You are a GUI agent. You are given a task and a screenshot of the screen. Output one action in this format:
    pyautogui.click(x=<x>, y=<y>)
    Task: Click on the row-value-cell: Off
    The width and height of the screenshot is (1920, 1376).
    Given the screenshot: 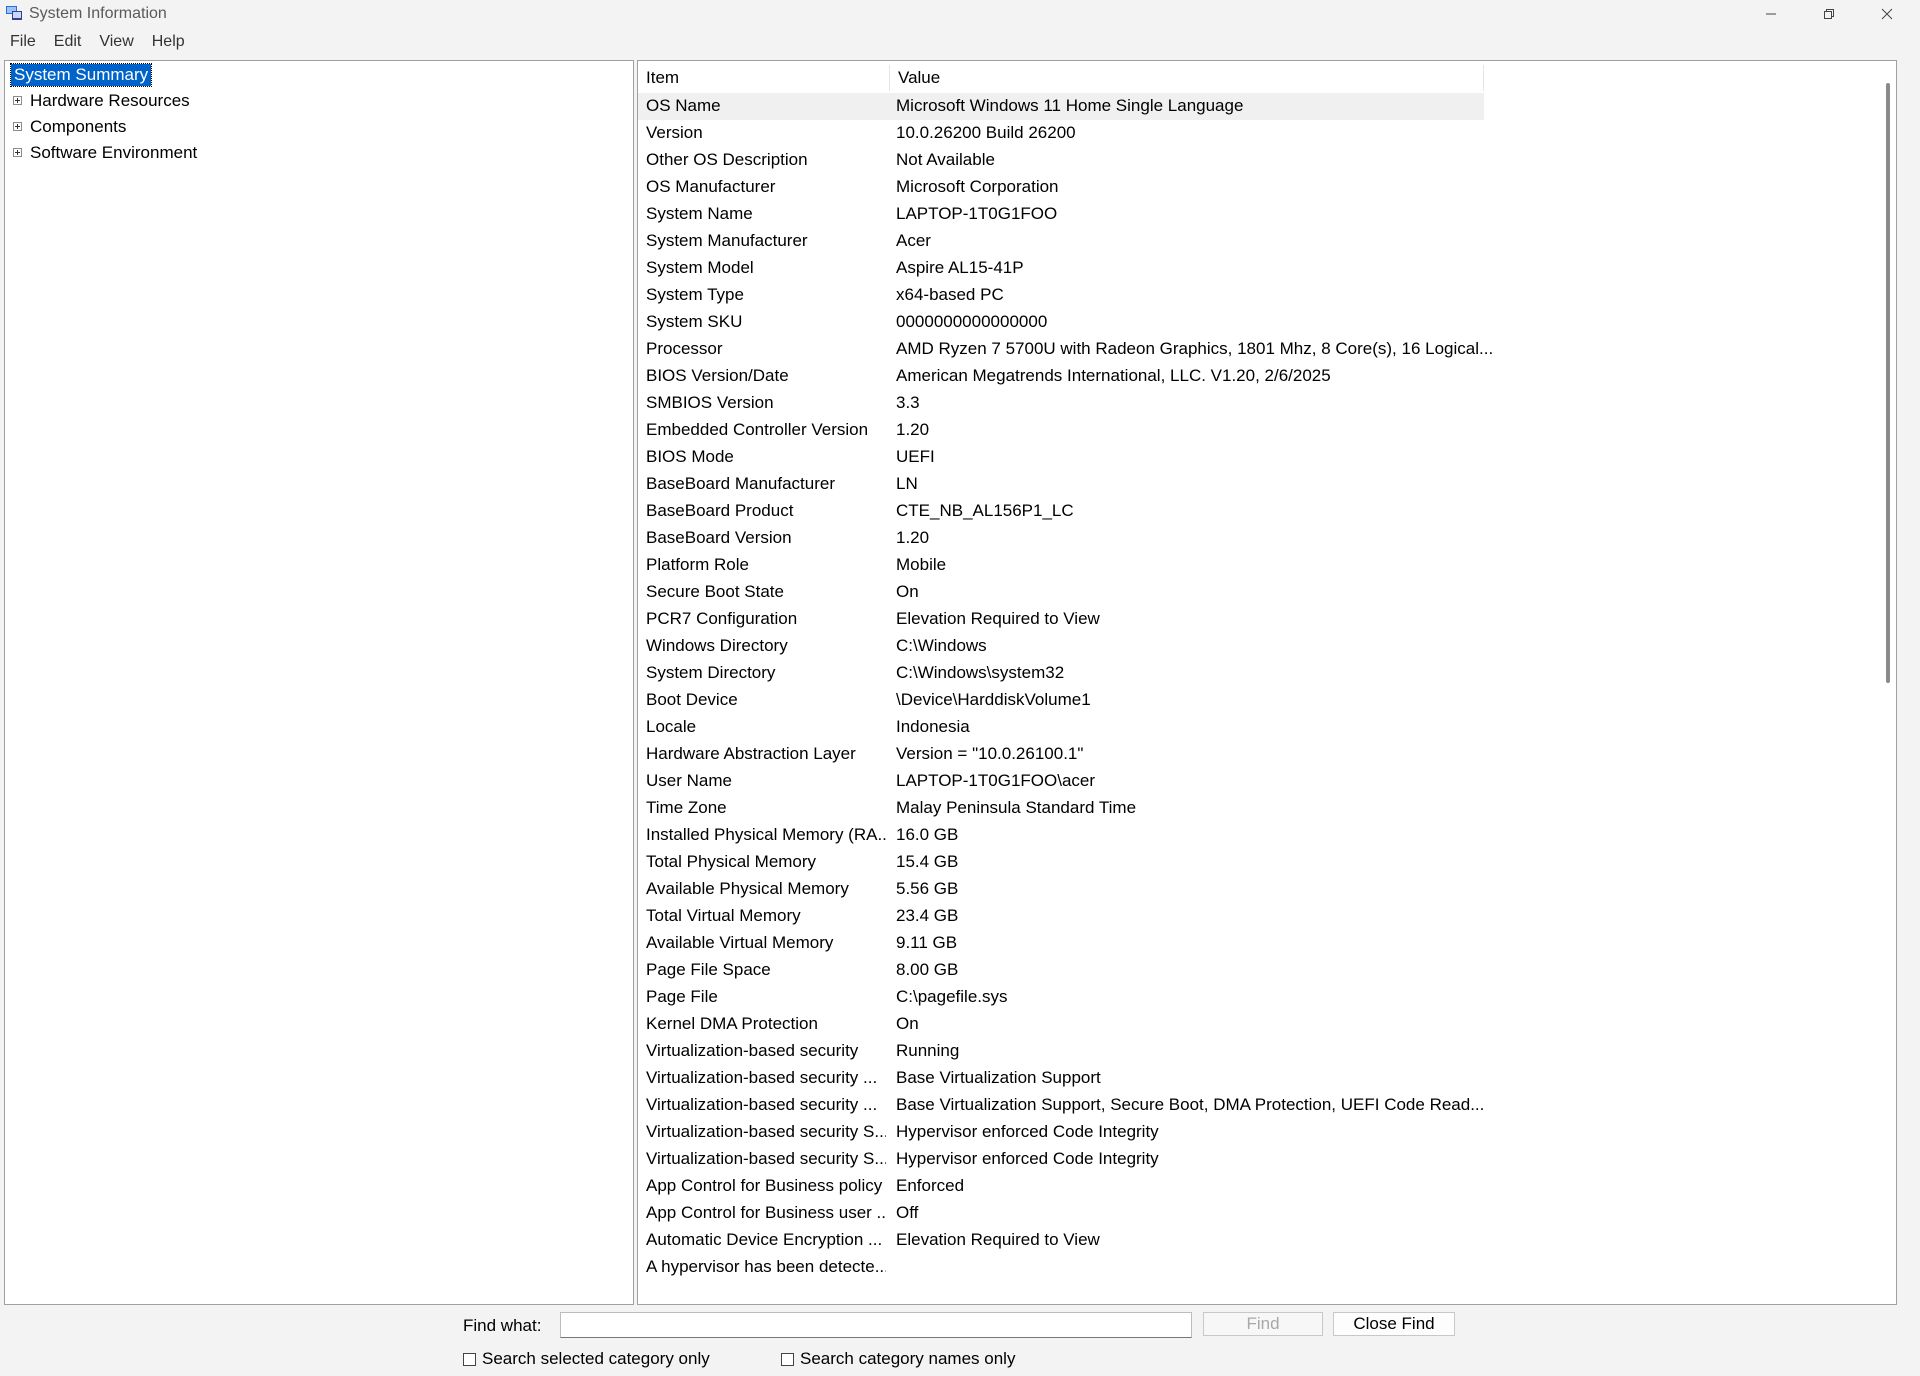 What is the action you would take?
    pyautogui.click(x=907, y=1212)
    